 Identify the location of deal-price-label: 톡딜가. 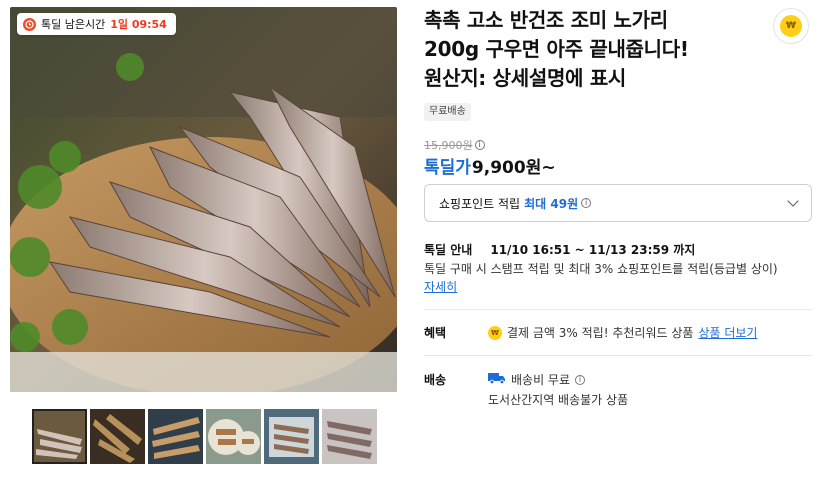
(447, 168).